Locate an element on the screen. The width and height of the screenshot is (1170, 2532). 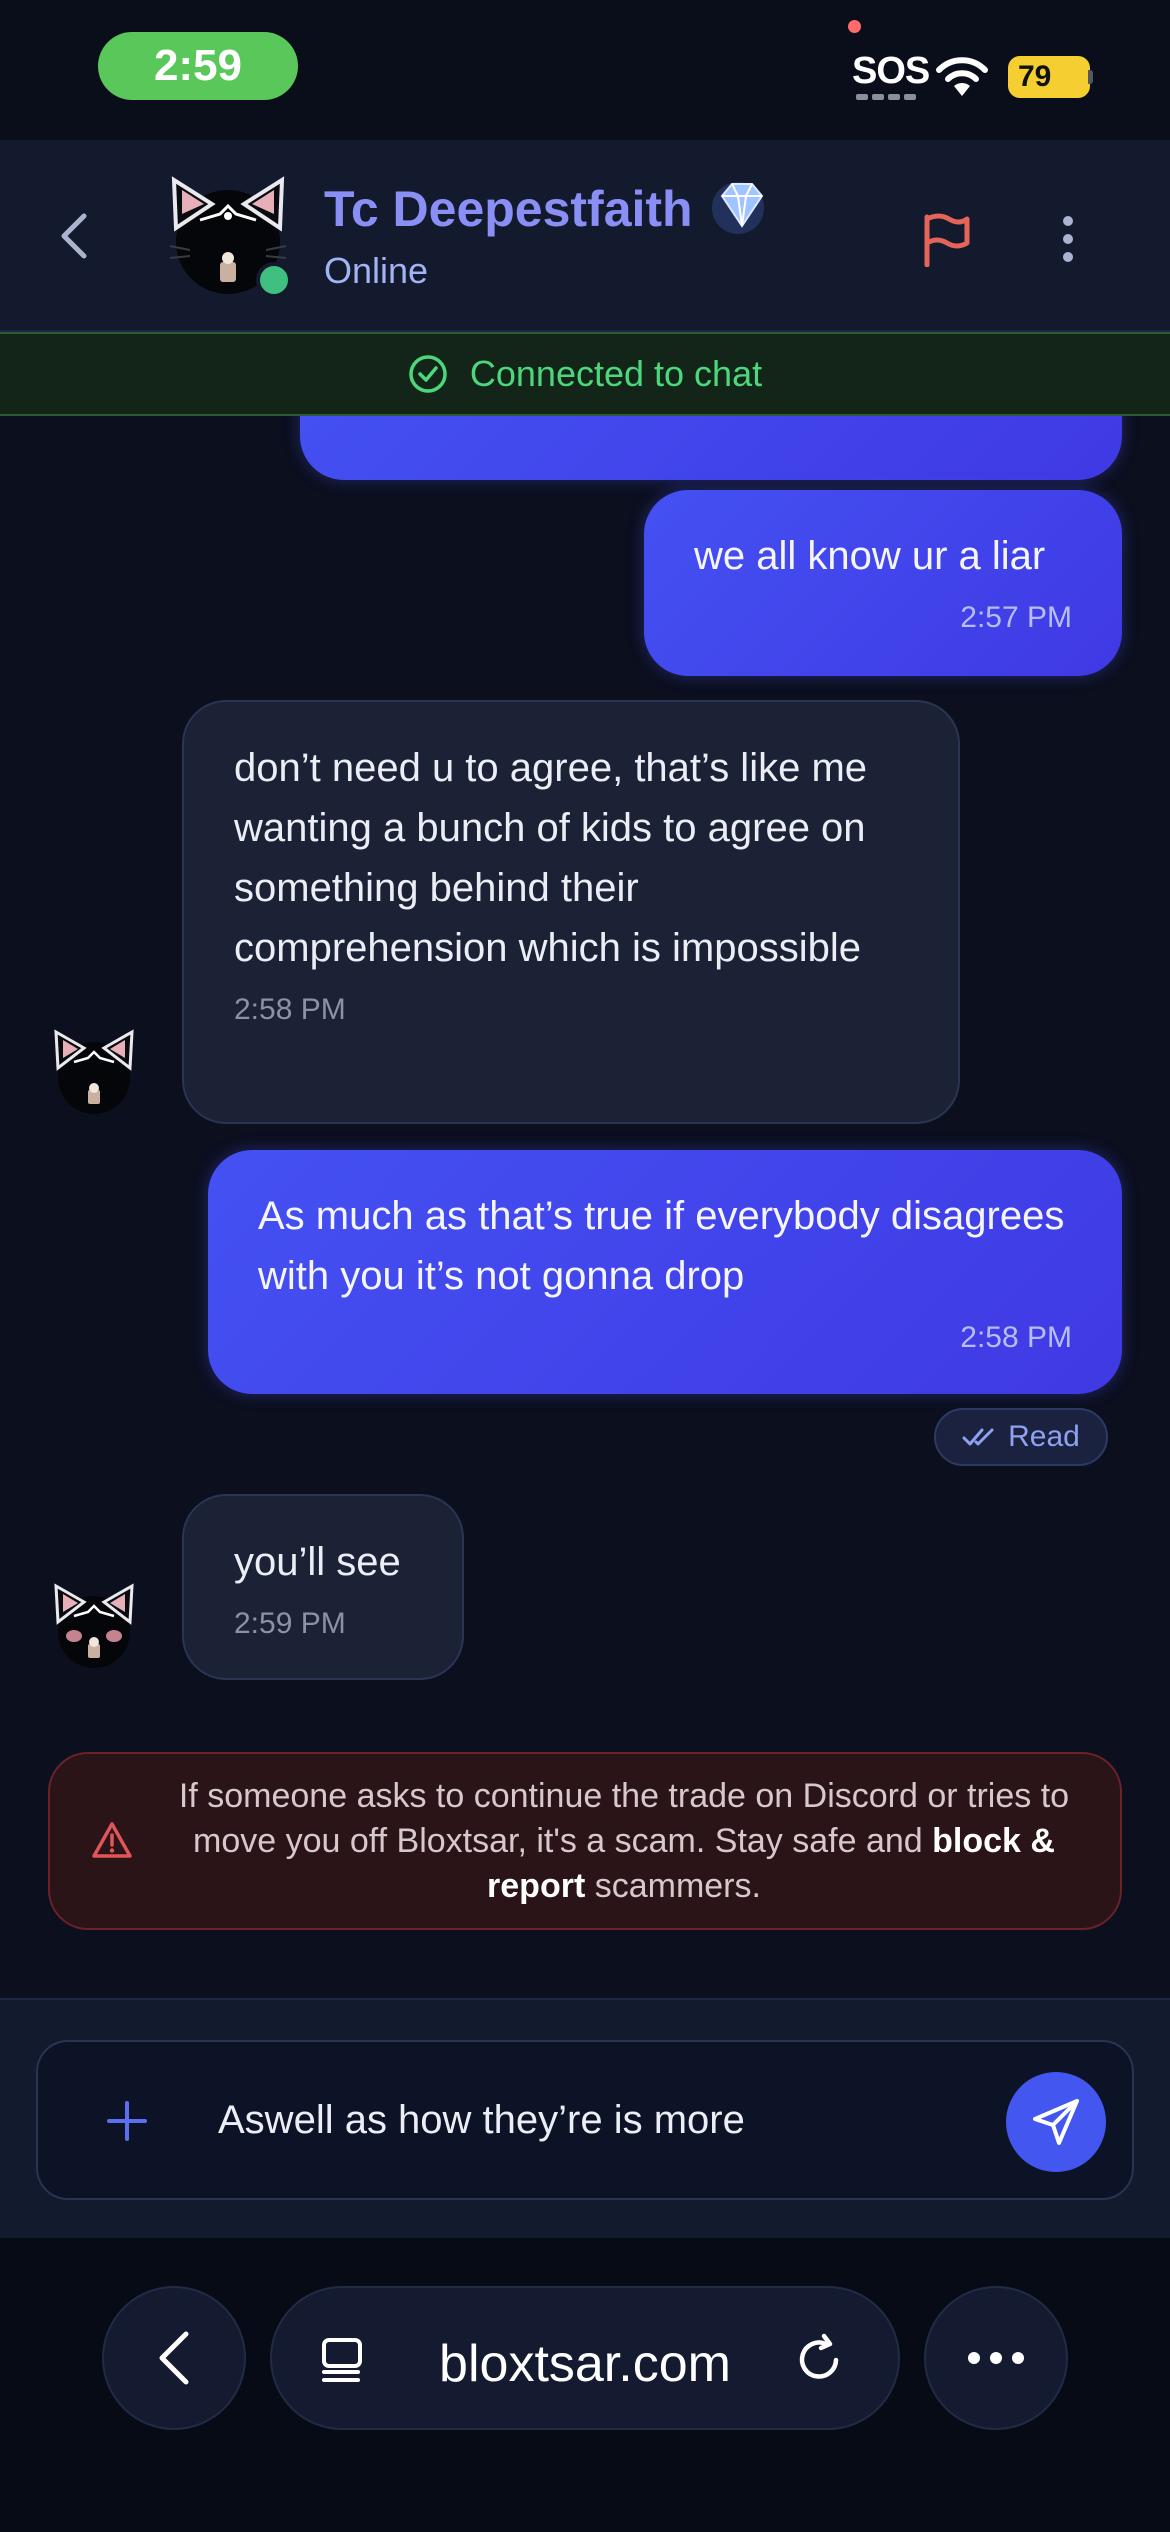
double-check-icon is located at coordinates (978, 1437).